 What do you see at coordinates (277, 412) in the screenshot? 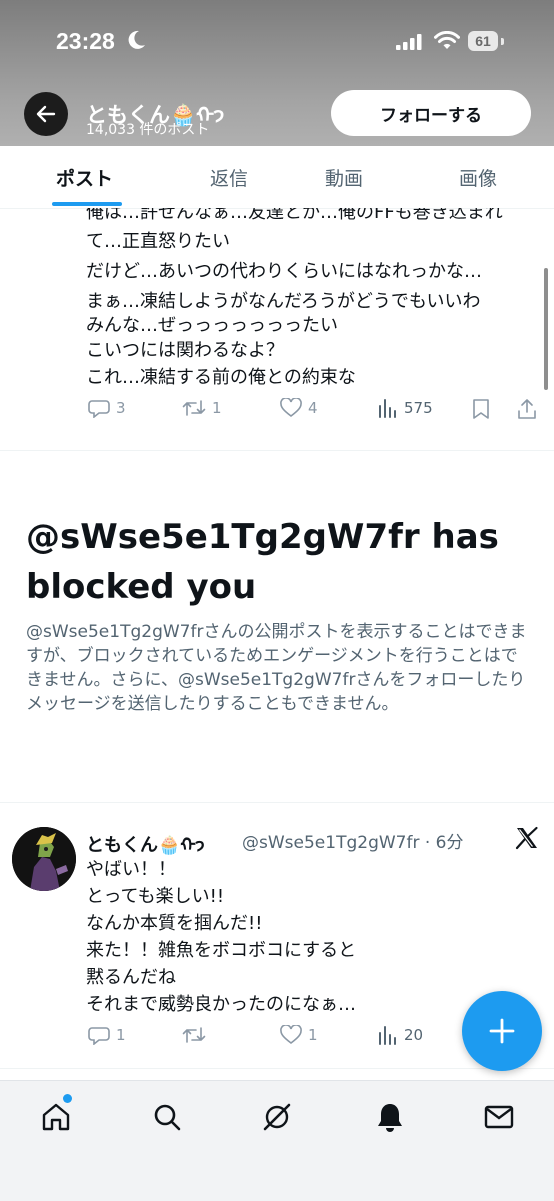
I see `post-actions: 3 1 4 575` at bounding box center [277, 412].